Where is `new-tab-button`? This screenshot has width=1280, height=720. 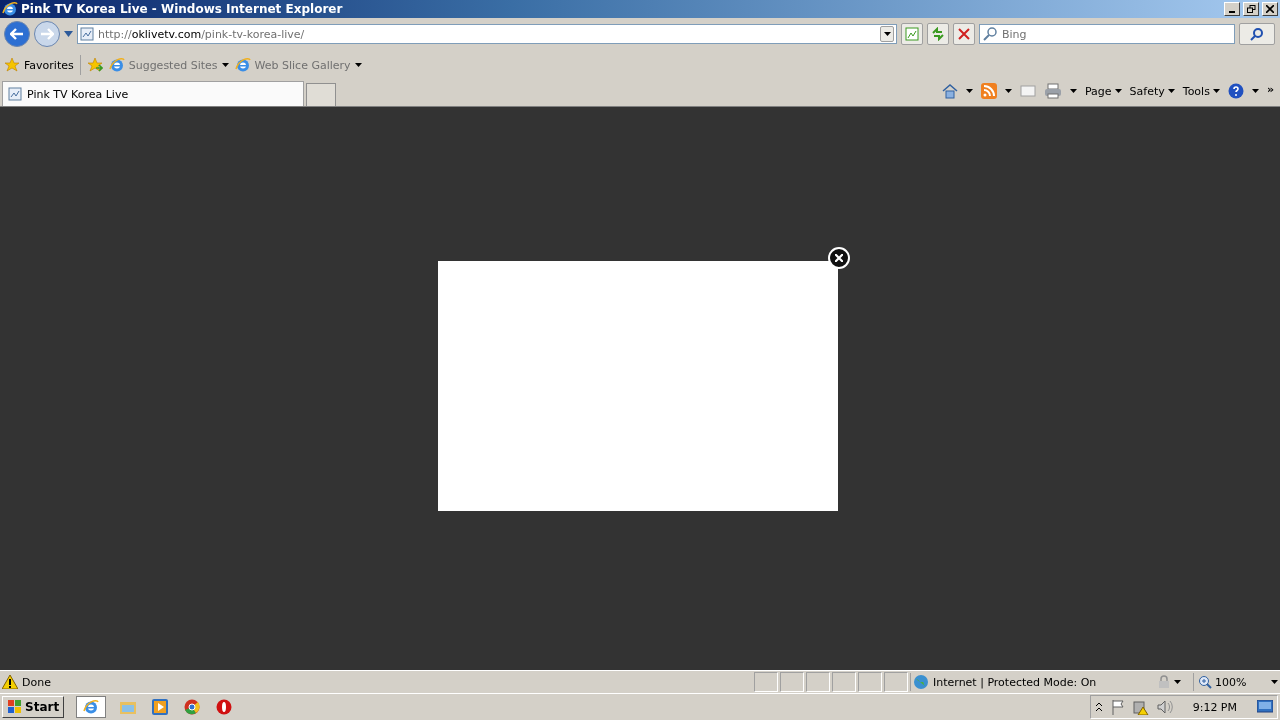 new-tab-button is located at coordinates (321, 94).